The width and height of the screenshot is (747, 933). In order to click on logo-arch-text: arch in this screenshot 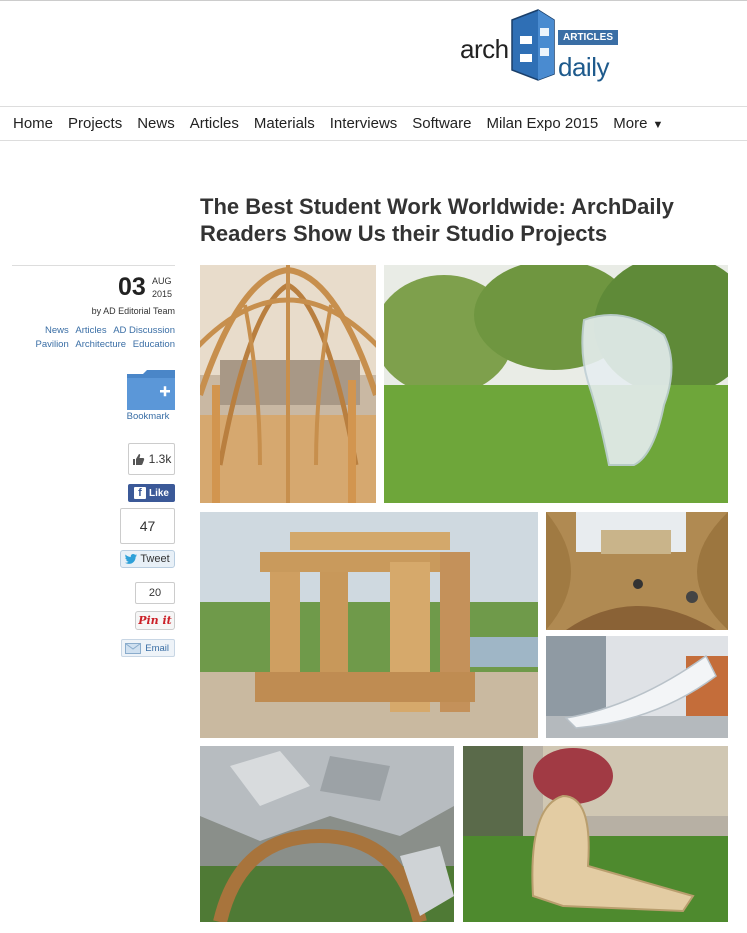, I will do `click(484, 49)`.